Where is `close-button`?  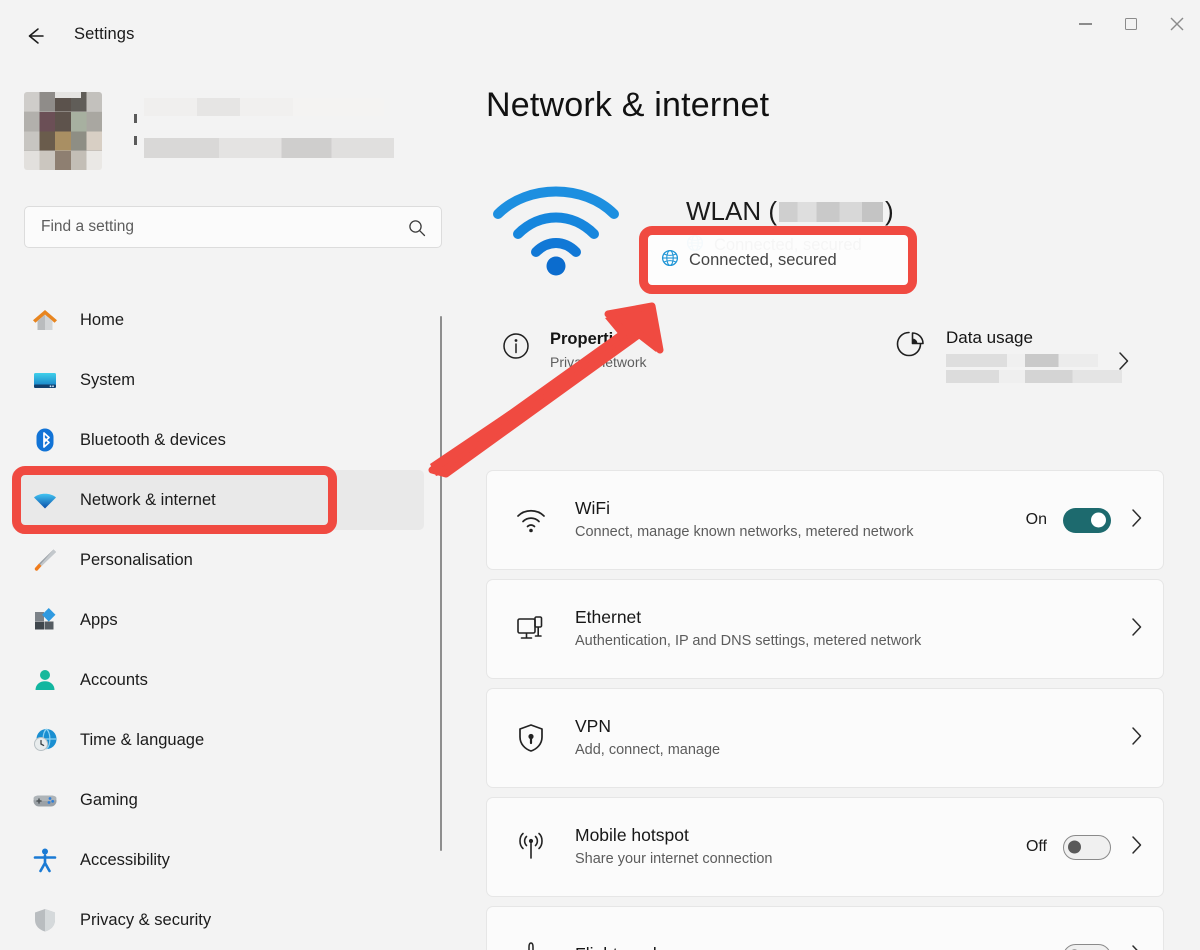
close-button is located at coordinates (1177, 24).